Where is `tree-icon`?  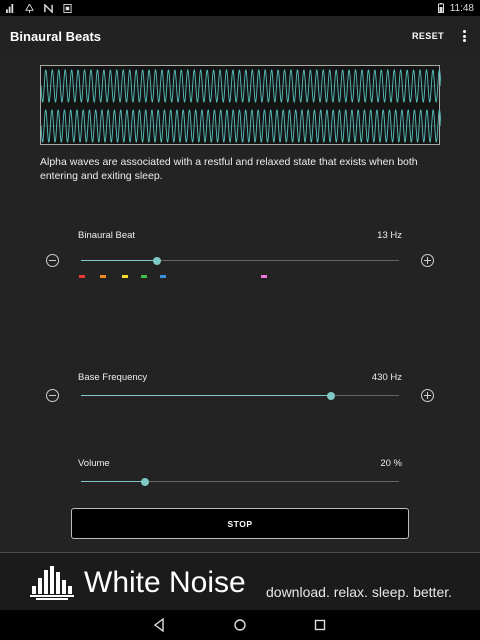 tree-icon is located at coordinates (29, 8).